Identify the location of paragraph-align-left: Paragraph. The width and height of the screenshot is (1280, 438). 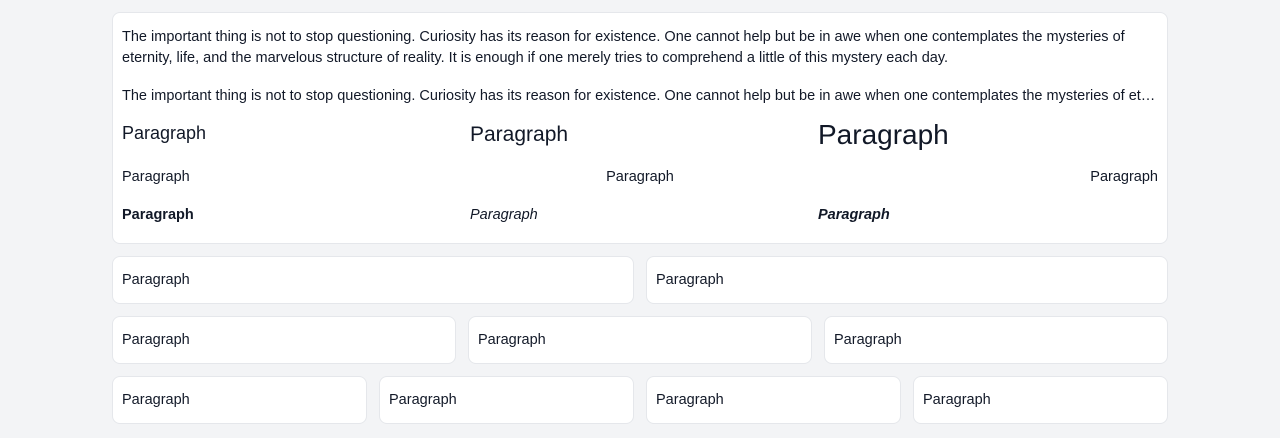
(156, 177).